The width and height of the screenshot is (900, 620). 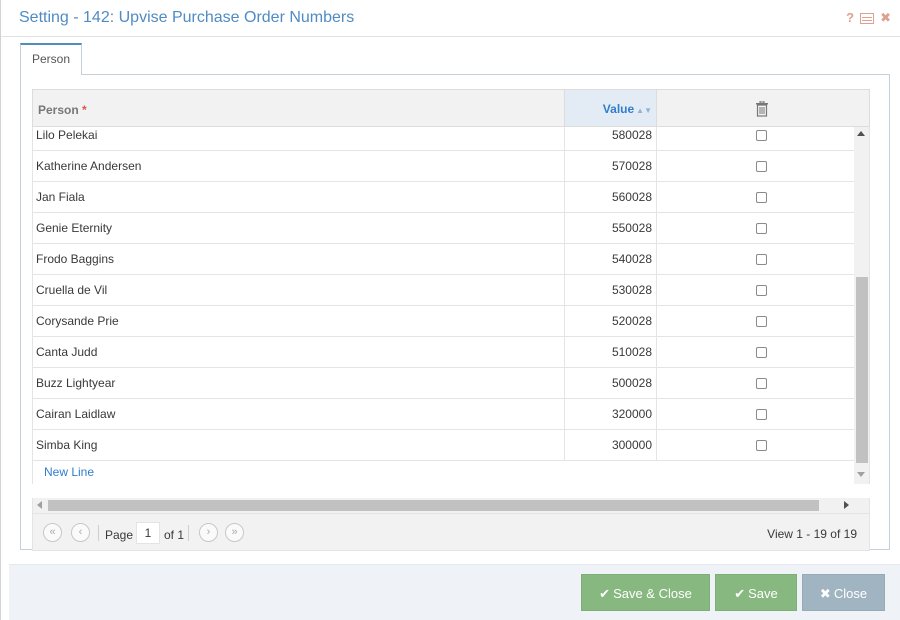 What do you see at coordinates (451, 108) in the screenshot?
I see `grid-header: Person * Value ▲▼` at bounding box center [451, 108].